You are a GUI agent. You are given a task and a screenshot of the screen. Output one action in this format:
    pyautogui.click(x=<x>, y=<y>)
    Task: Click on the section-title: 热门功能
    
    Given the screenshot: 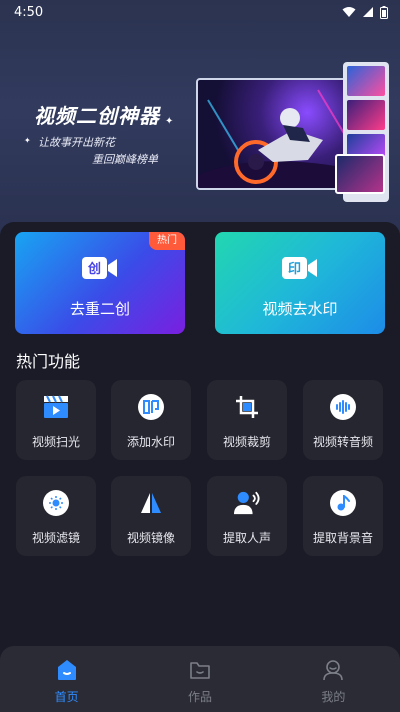 What is the action you would take?
    pyautogui.click(x=48, y=361)
    